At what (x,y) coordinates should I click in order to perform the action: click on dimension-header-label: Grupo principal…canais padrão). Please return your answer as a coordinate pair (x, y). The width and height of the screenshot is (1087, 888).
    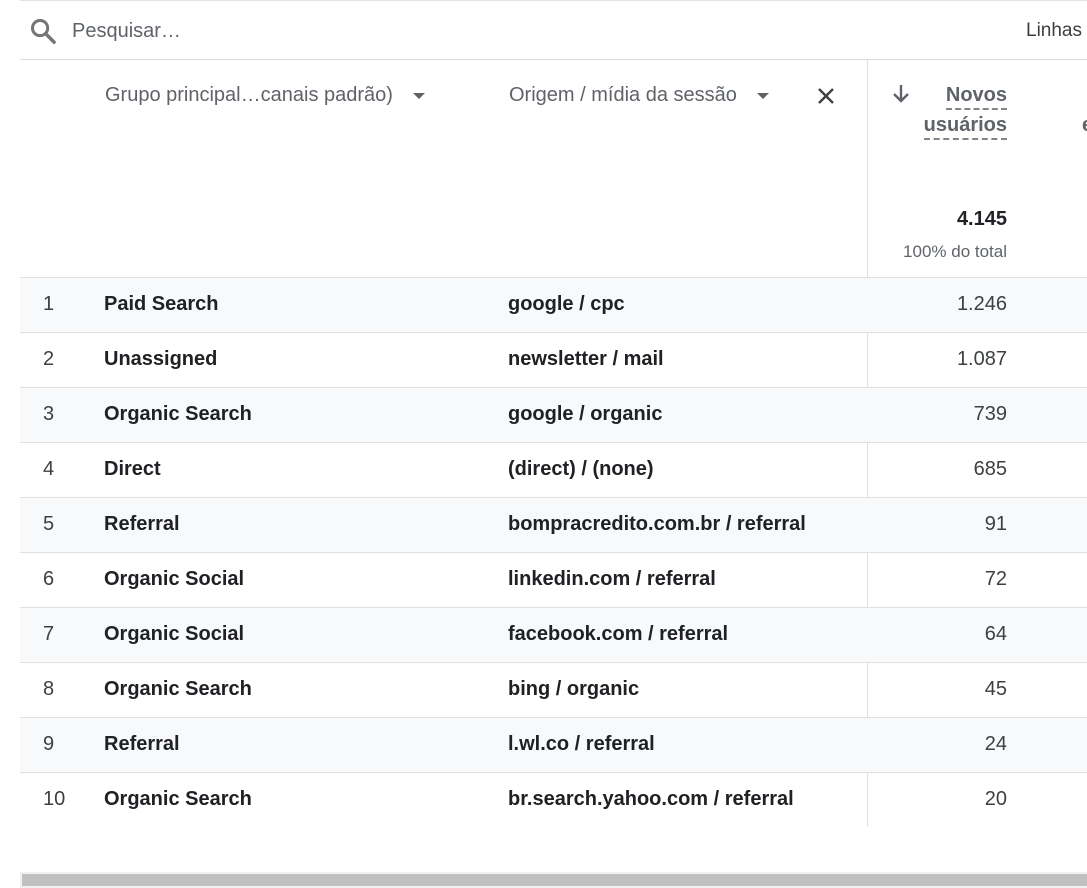
    Looking at the image, I should click on (249, 95).